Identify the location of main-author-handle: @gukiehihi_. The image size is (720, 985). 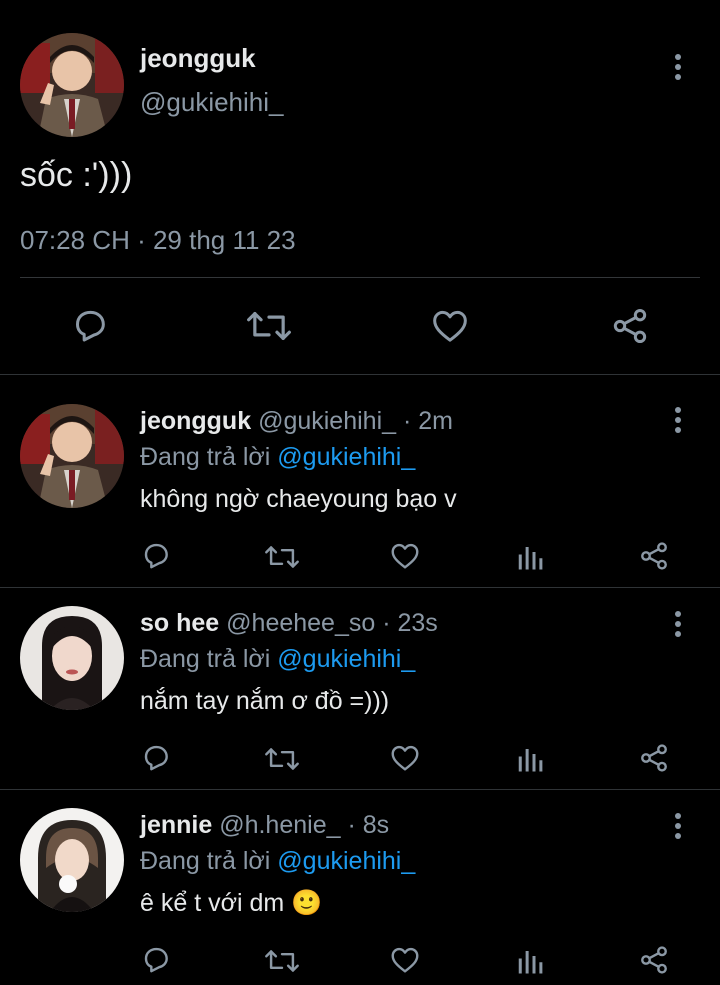
(211, 102).